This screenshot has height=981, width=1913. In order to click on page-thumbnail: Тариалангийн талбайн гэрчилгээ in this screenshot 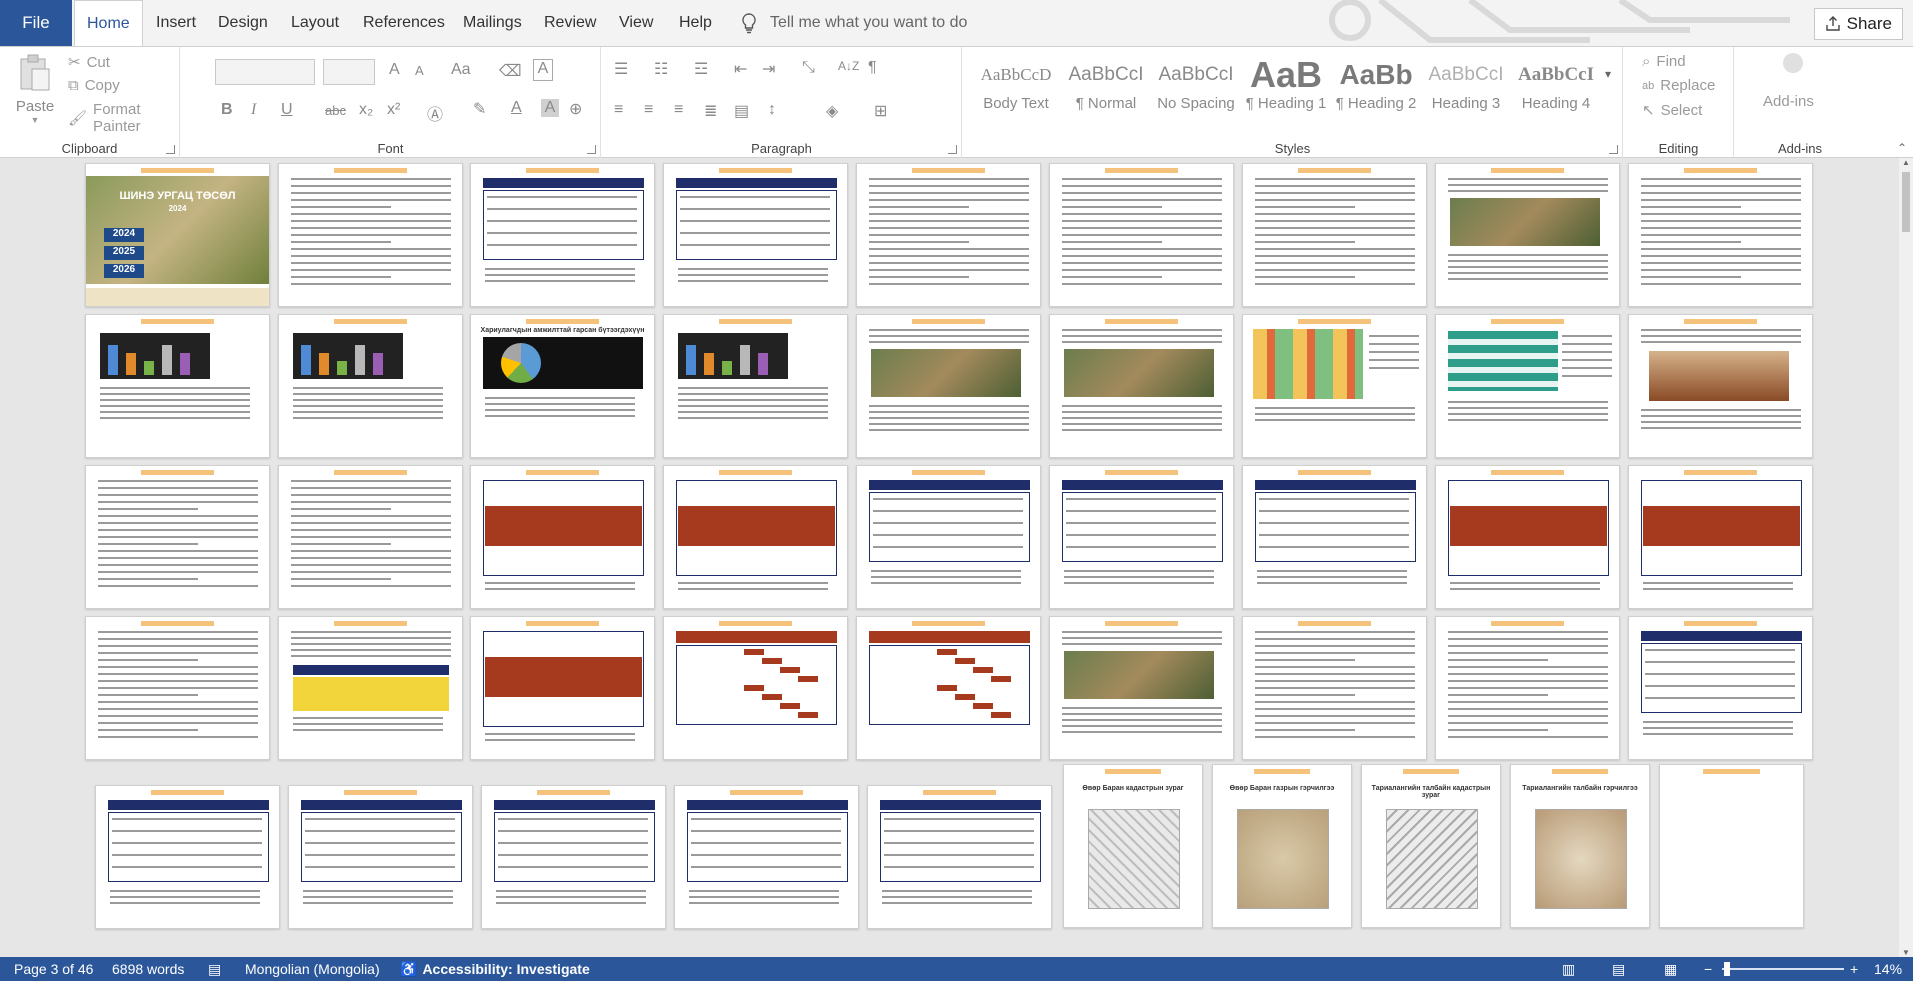, I will do `click(1580, 846)`.